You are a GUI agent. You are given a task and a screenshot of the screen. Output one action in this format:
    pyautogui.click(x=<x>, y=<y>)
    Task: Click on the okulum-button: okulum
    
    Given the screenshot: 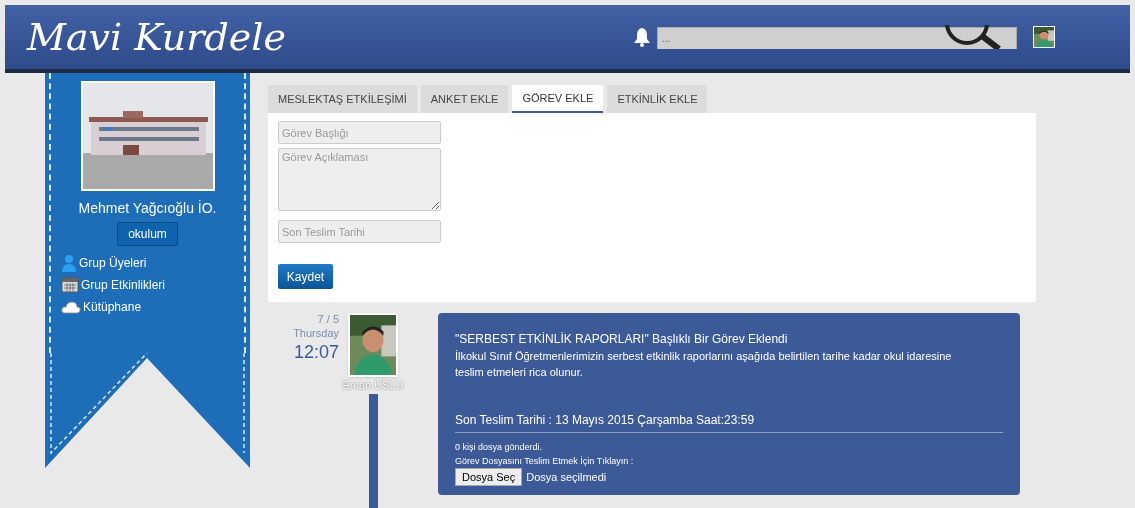 What is the action you would take?
    pyautogui.click(x=147, y=234)
    